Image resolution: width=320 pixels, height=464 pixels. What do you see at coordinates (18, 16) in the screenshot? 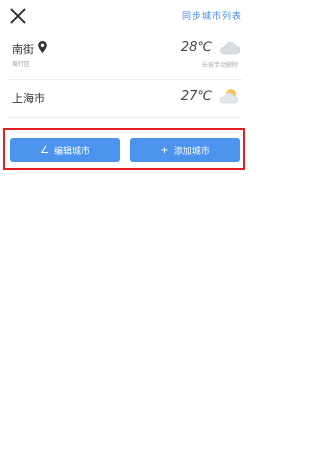
I see `close-icon` at bounding box center [18, 16].